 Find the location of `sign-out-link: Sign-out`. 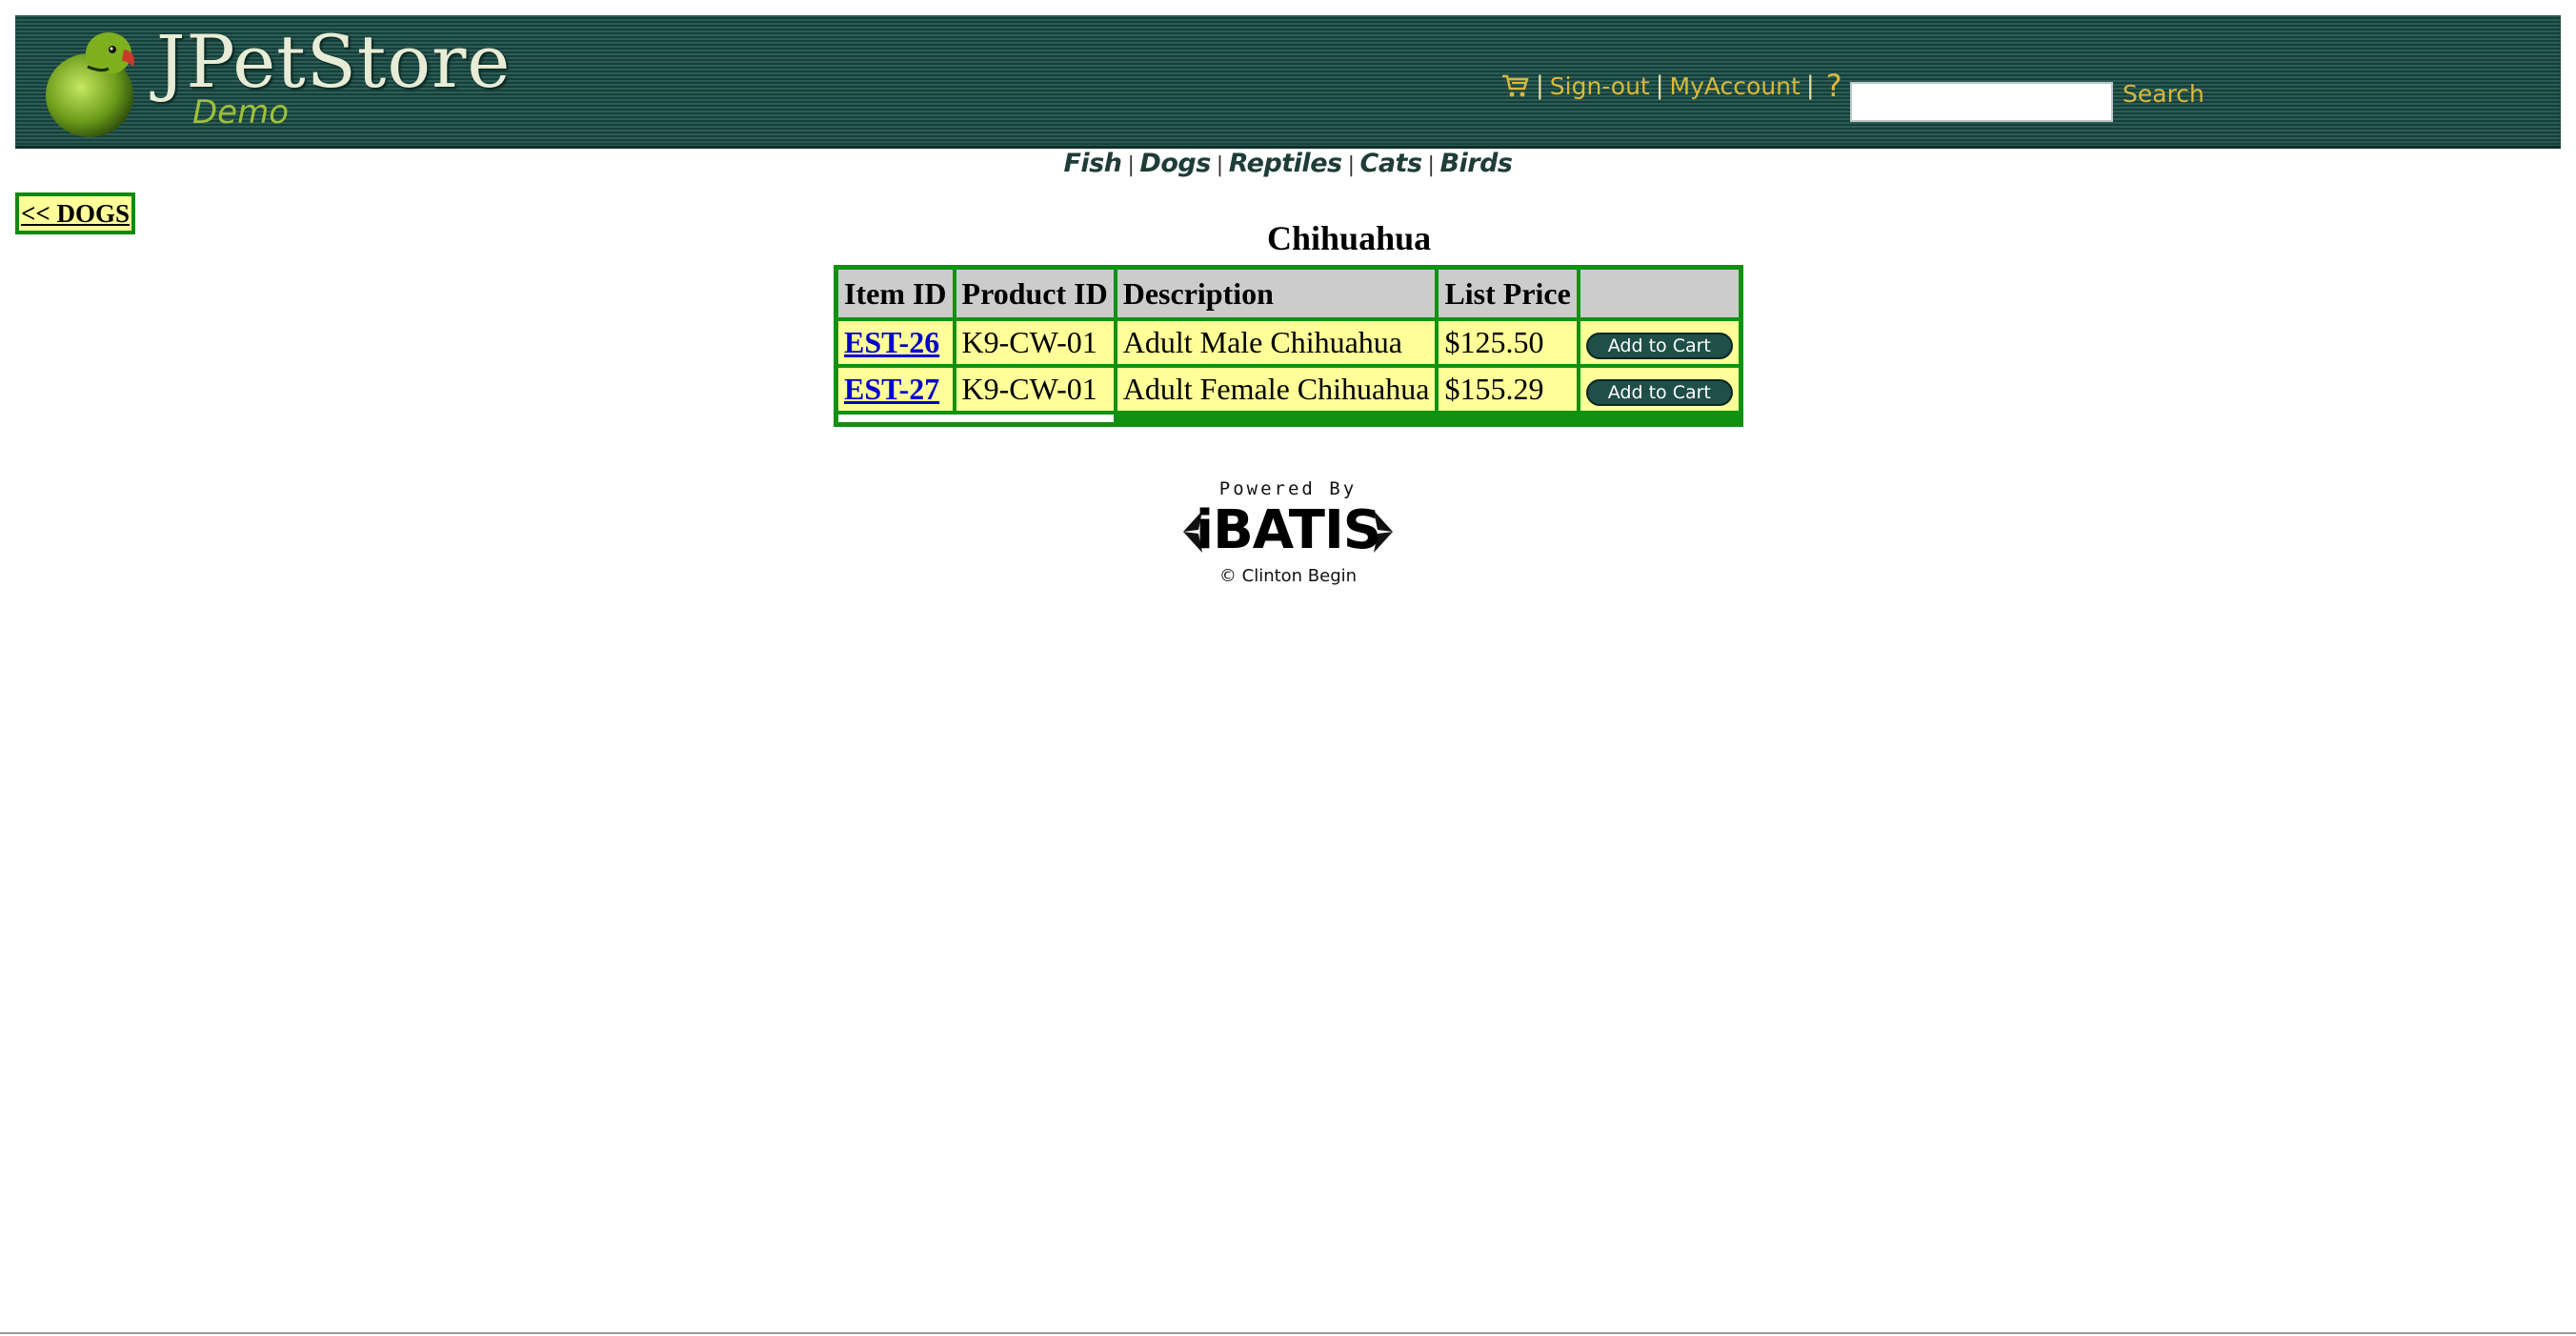

sign-out-link: Sign-out is located at coordinates (1600, 86).